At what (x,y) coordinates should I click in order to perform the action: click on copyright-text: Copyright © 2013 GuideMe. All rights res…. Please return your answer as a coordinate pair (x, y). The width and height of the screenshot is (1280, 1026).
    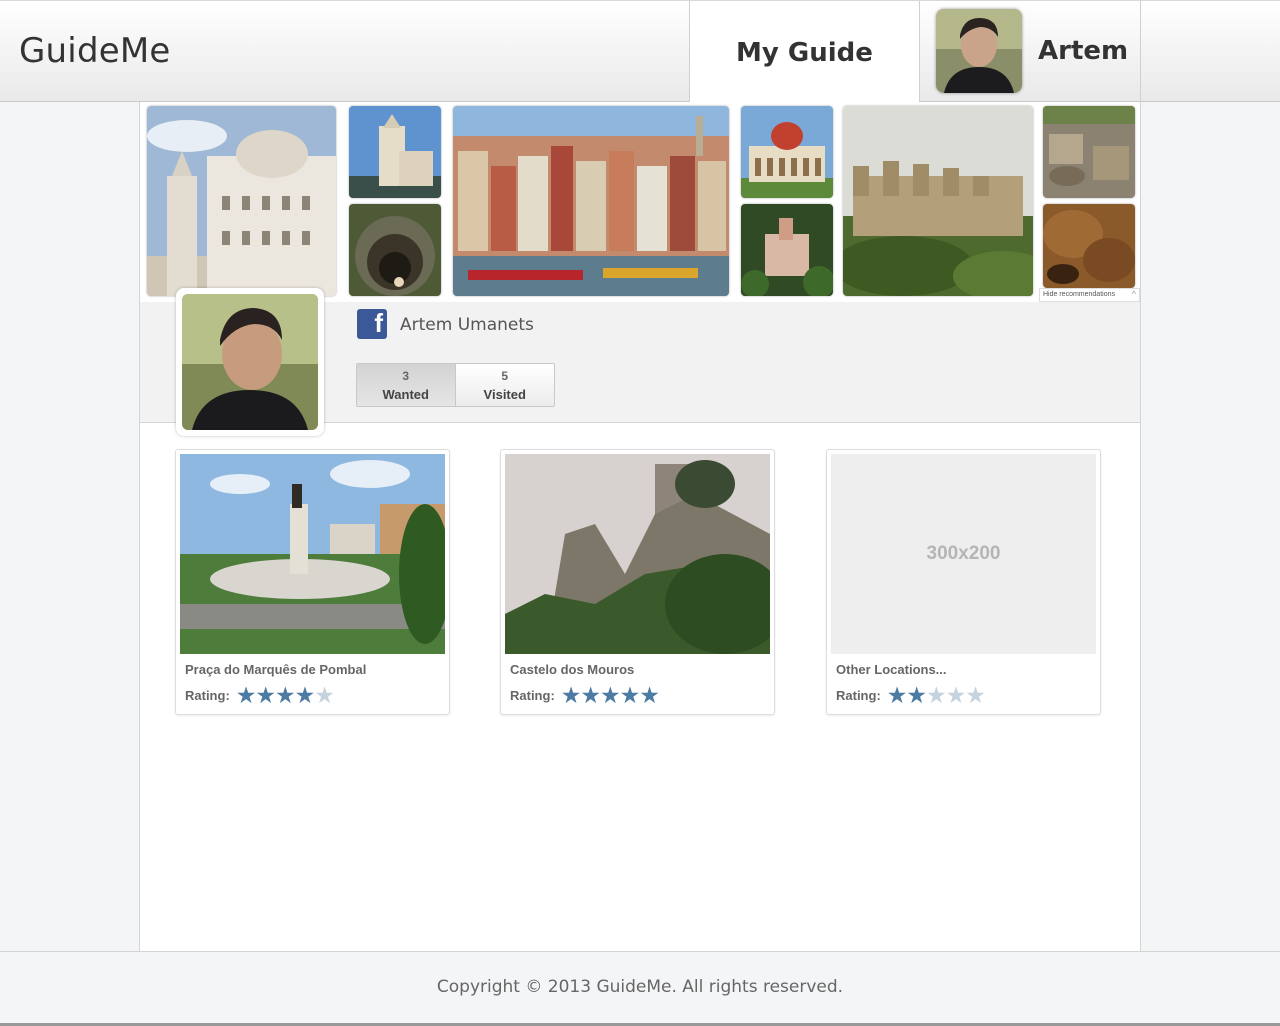
    Looking at the image, I should click on (640, 987).